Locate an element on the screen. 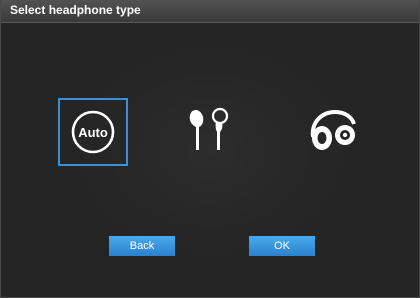 The width and height of the screenshot is (420, 298). dialog-titlebar: Select headphone type is located at coordinates (210, 11).